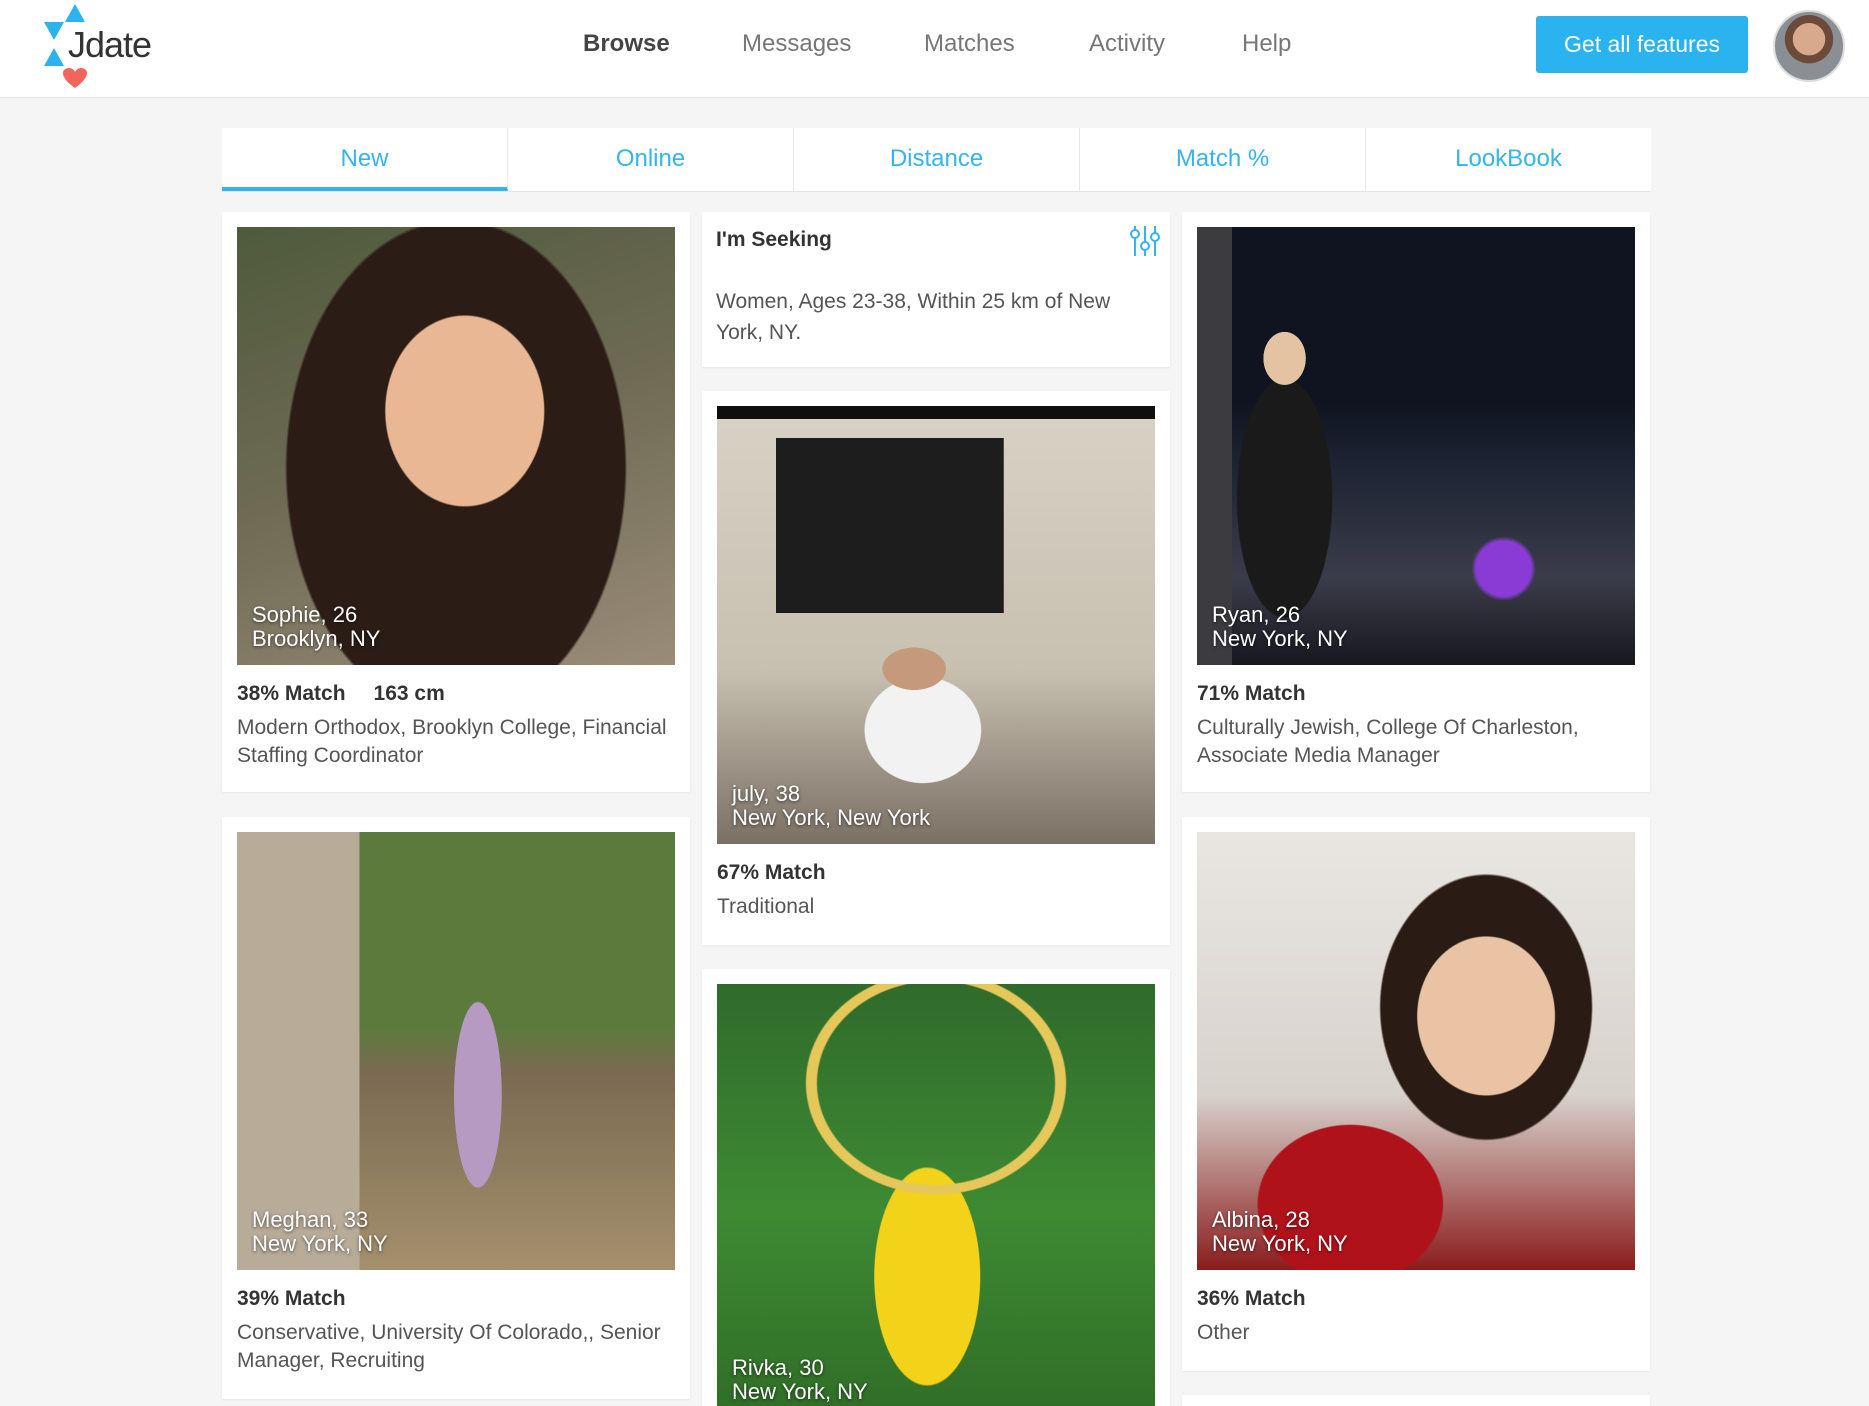  What do you see at coordinates (1127, 44) in the screenshot?
I see `nav-activity: Activity` at bounding box center [1127, 44].